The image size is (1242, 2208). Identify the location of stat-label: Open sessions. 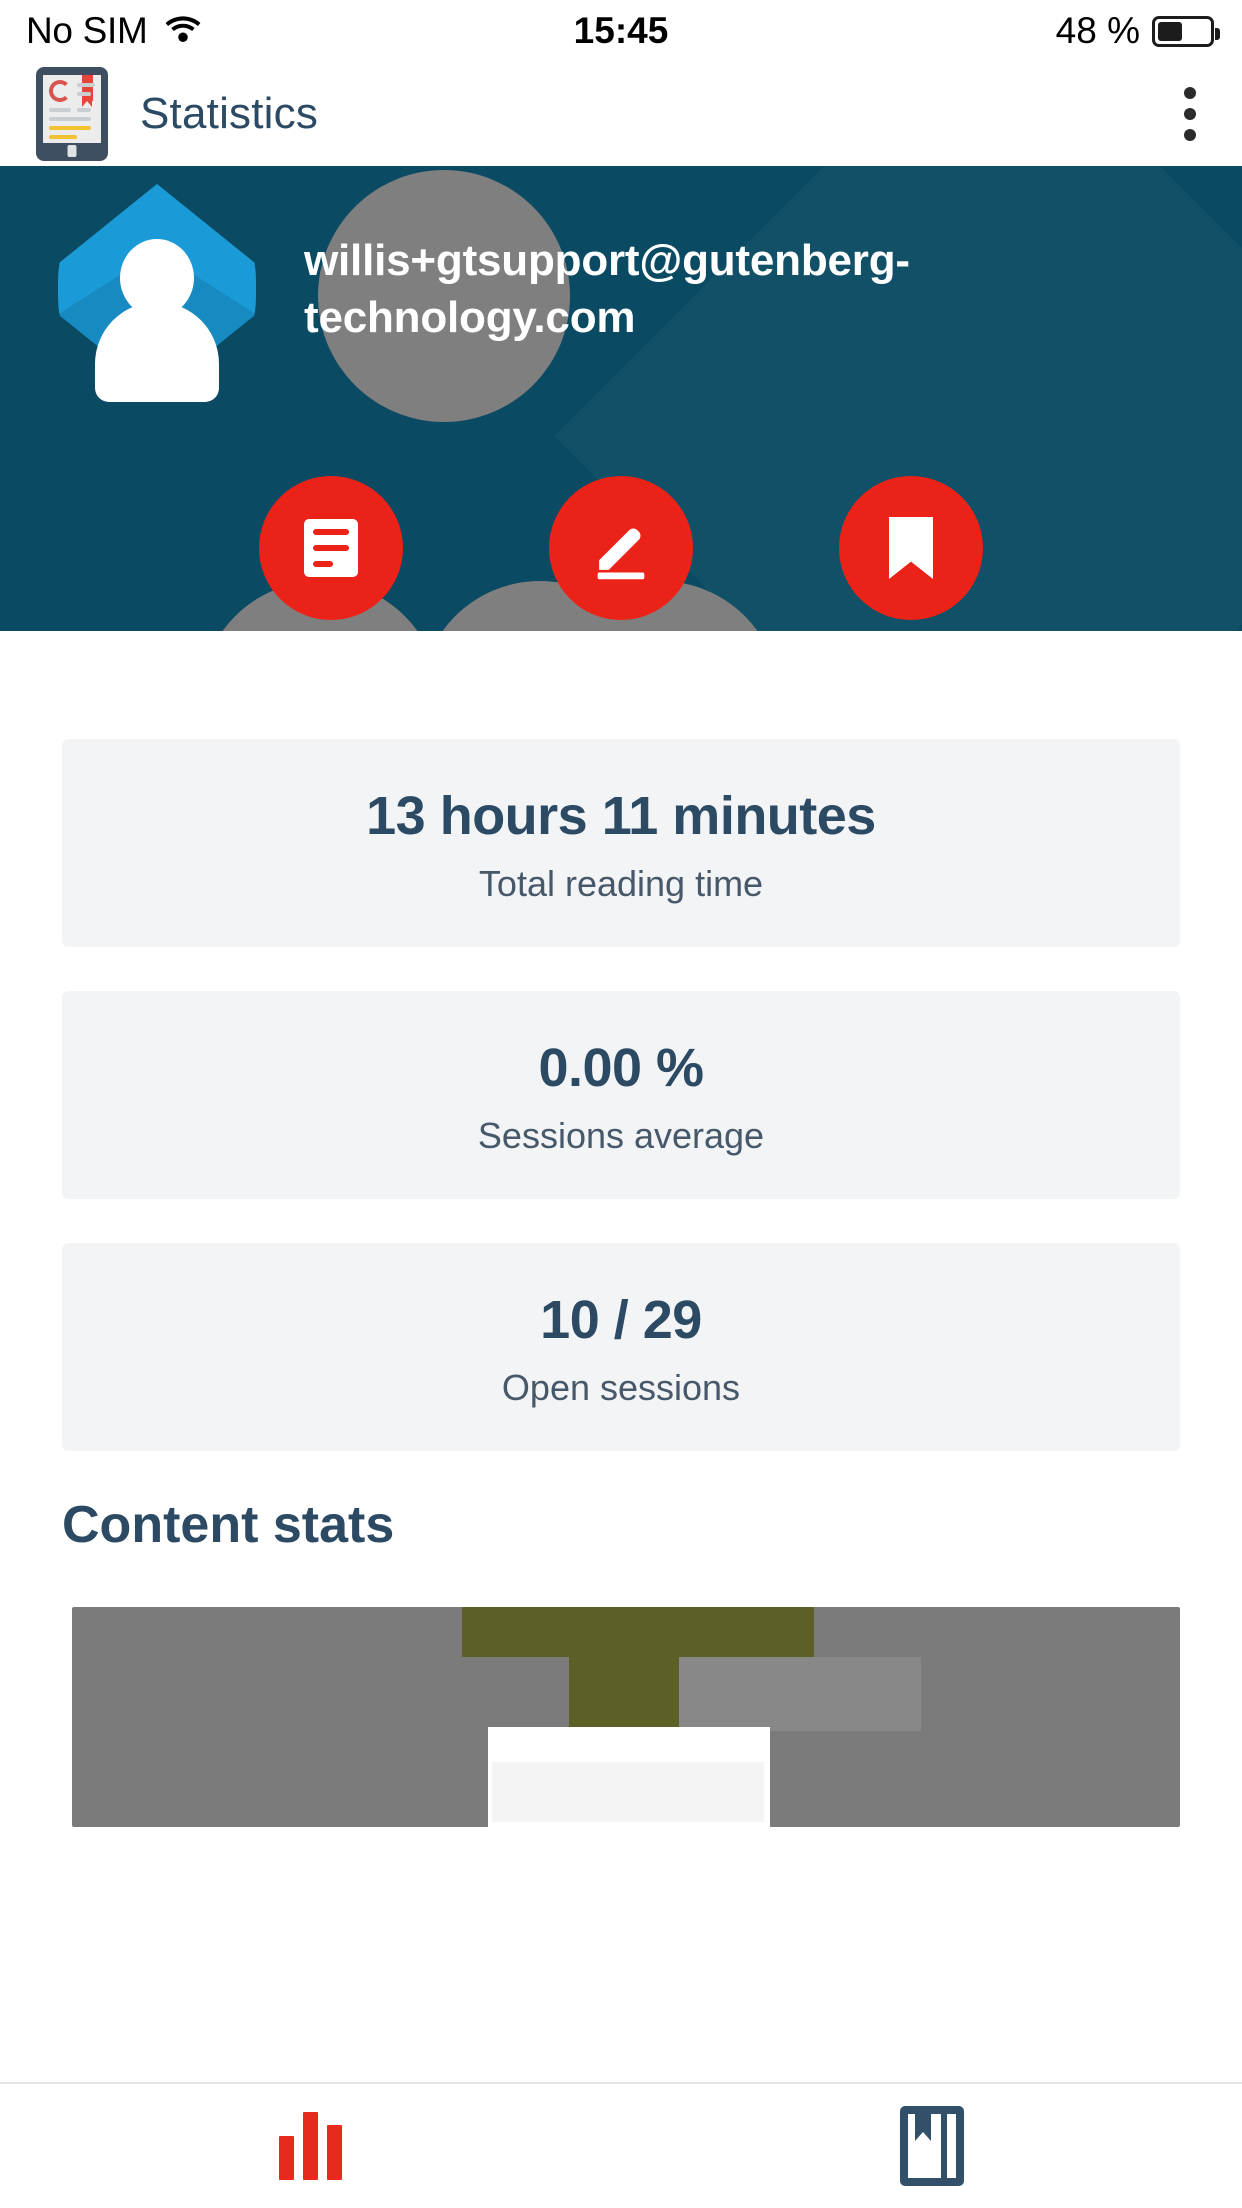
(621, 1387).